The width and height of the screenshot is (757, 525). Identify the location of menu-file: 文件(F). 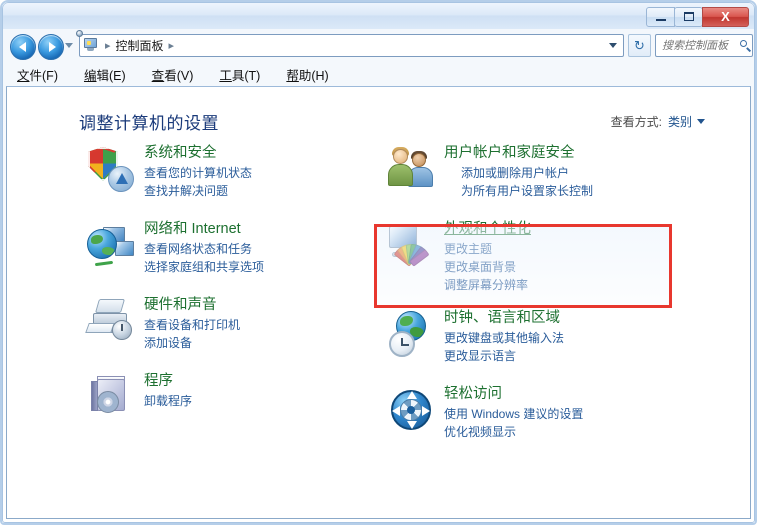
(37, 74).